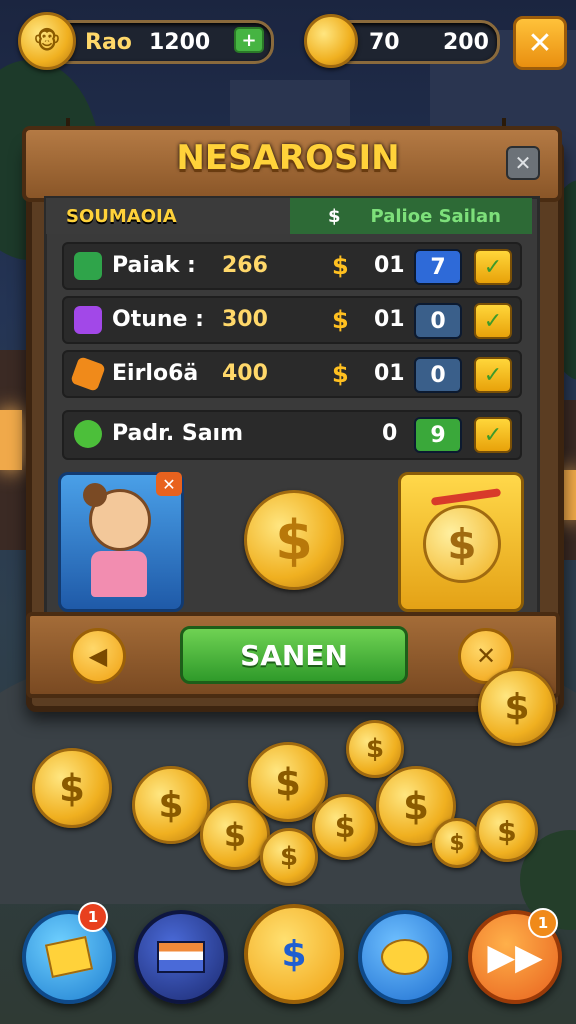  What do you see at coordinates (384, 42) in the screenshot?
I see `hud-right-label: 70` at bounding box center [384, 42].